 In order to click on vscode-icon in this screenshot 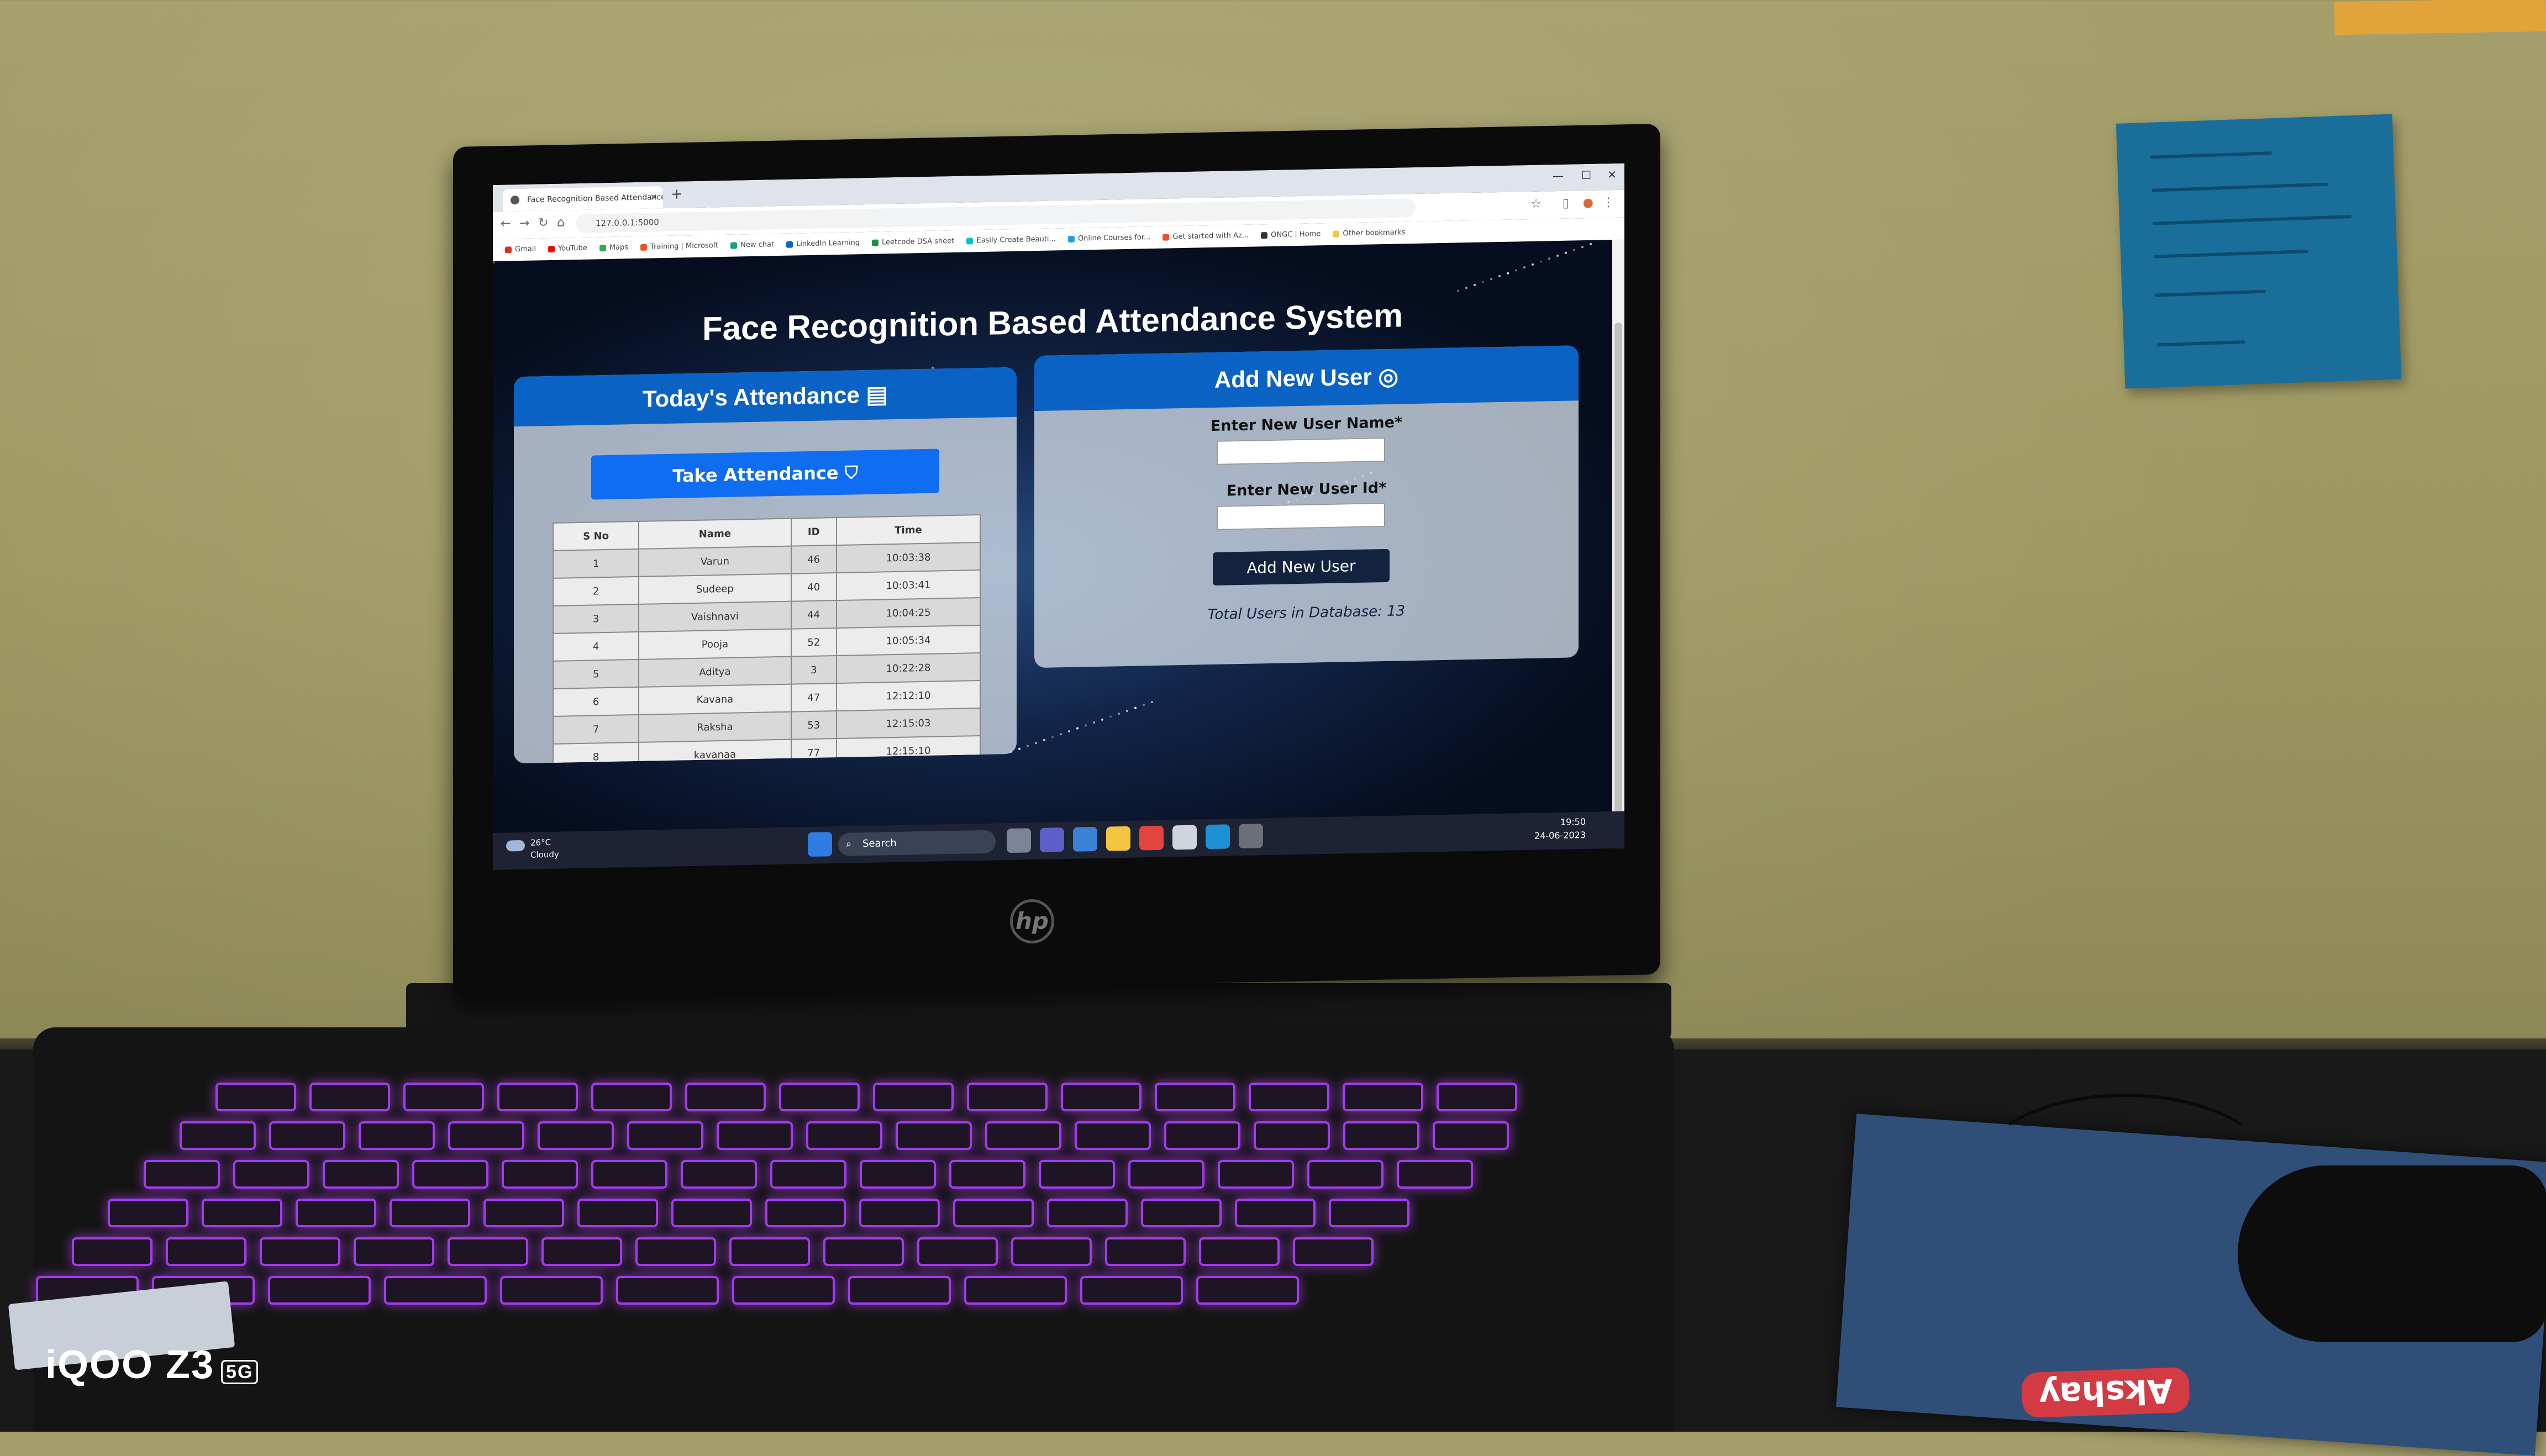, I will do `click(1218, 837)`.